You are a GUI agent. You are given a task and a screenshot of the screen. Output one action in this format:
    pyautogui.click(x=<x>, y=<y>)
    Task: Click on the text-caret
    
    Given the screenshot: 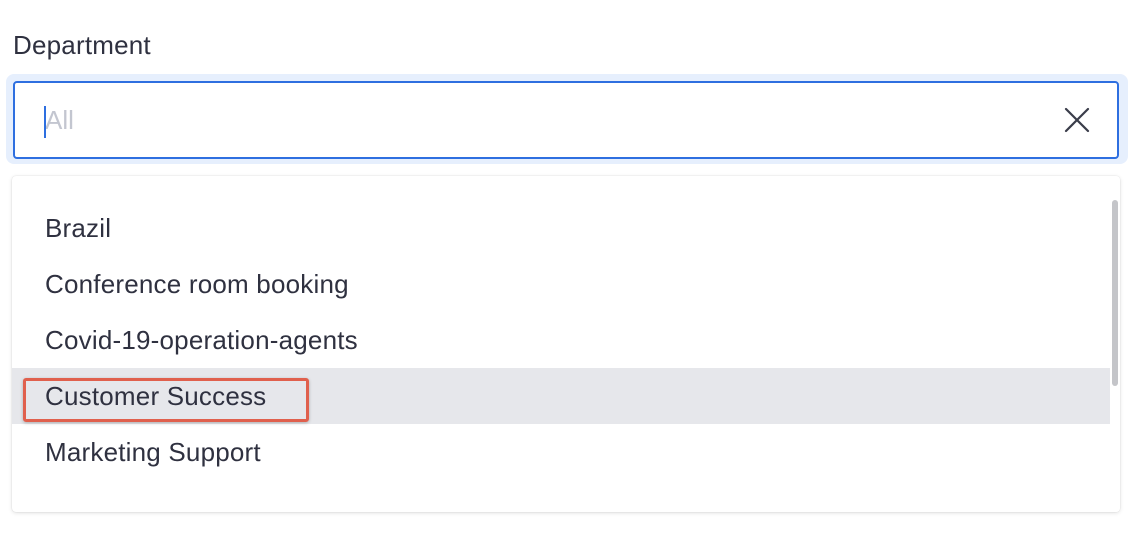 What is the action you would take?
    pyautogui.click(x=45, y=122)
    